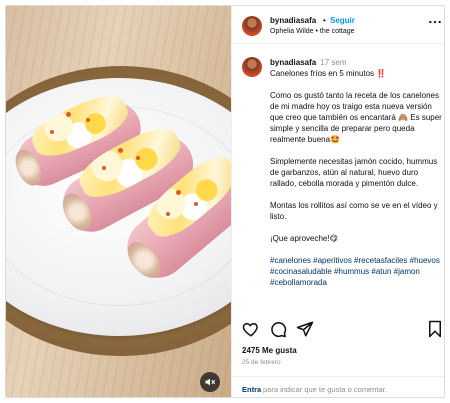 This screenshot has width=450, height=403. Describe the element at coordinates (435, 22) in the screenshot. I see `more-horizontal-icon` at that location.